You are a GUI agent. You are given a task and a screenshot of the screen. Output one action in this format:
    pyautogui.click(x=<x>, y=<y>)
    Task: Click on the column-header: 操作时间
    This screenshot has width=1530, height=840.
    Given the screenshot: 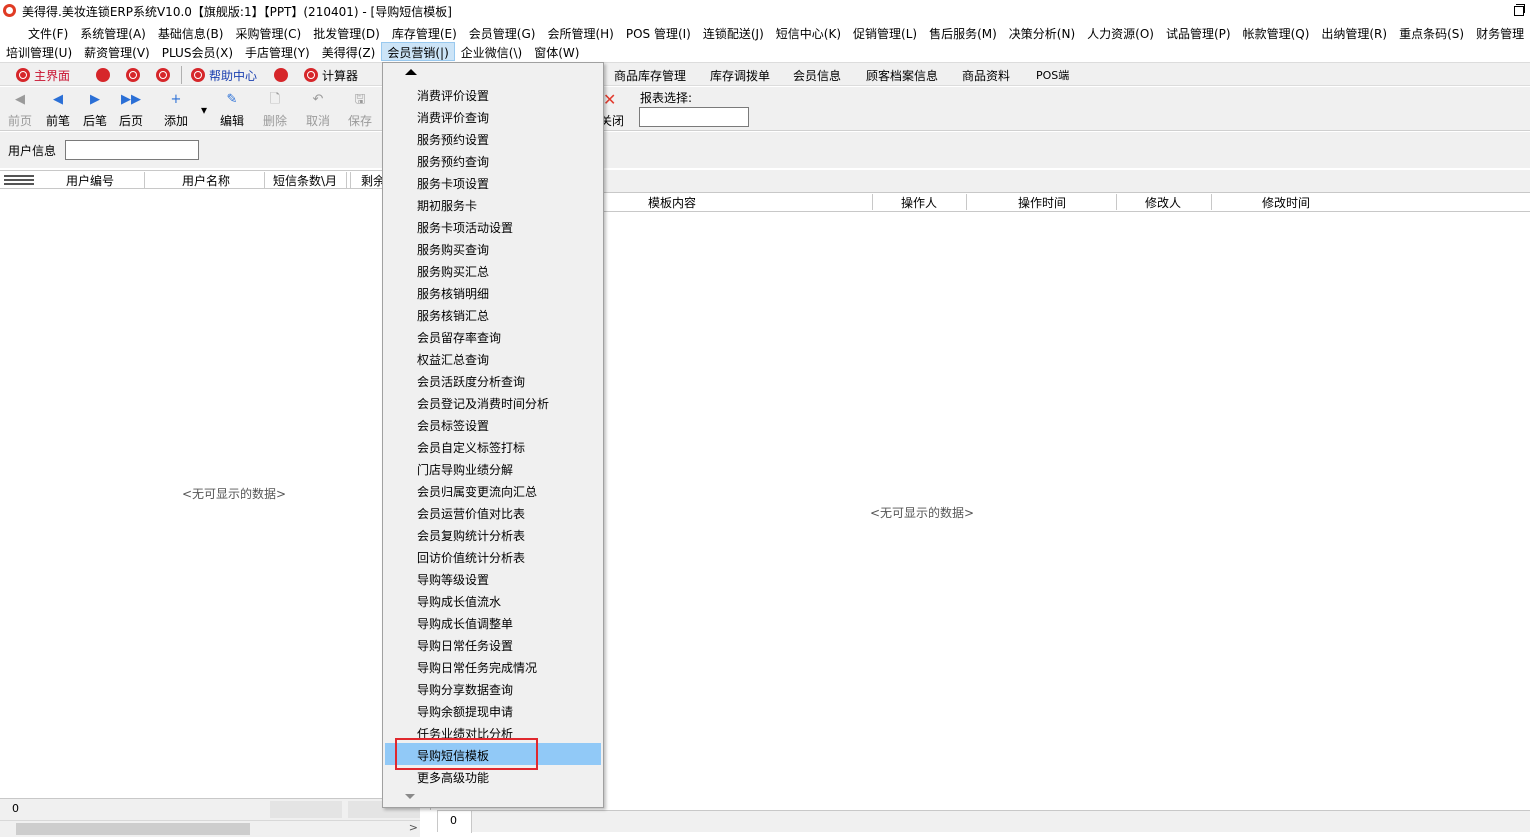 What is the action you would take?
    pyautogui.click(x=1042, y=202)
    